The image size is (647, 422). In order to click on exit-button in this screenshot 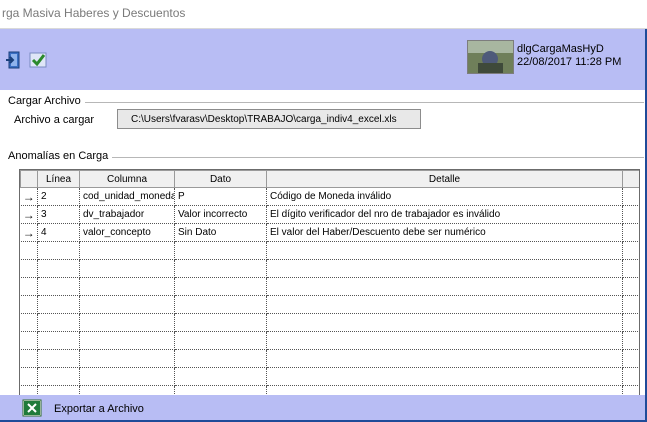, I will do `click(14, 60)`.